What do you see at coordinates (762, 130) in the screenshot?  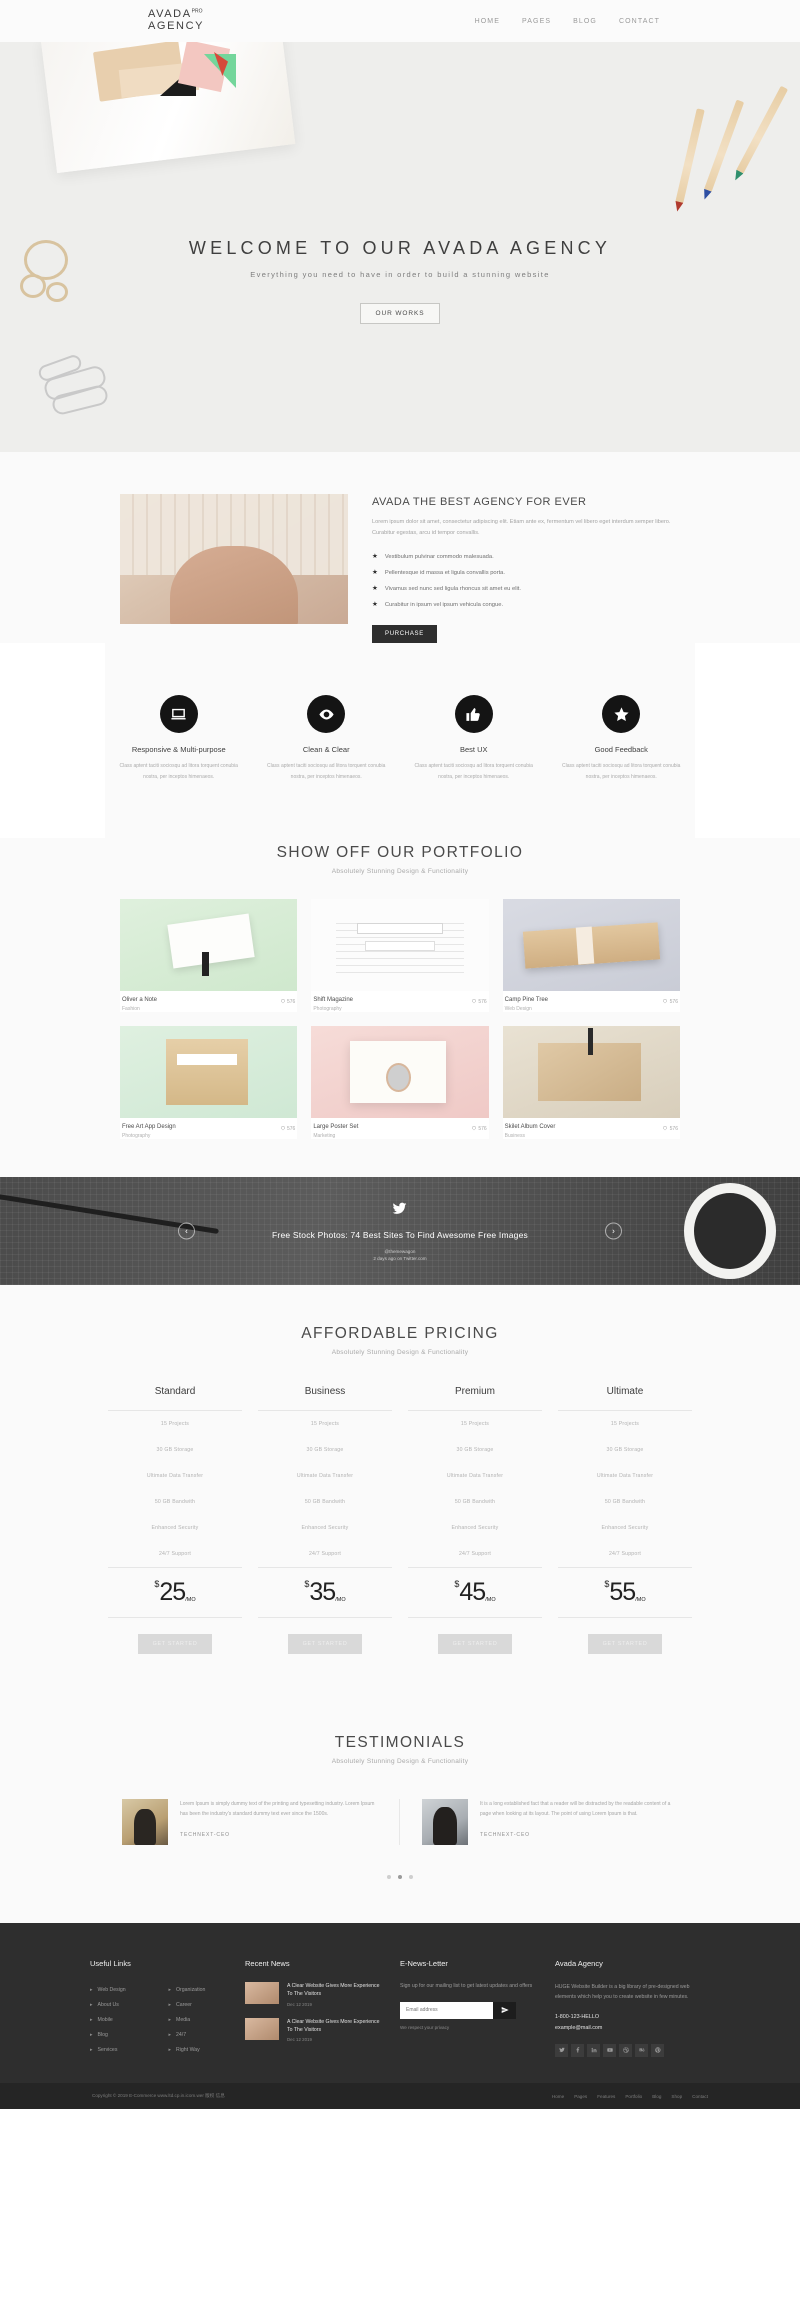 I see `pencil-green-decoration` at bounding box center [762, 130].